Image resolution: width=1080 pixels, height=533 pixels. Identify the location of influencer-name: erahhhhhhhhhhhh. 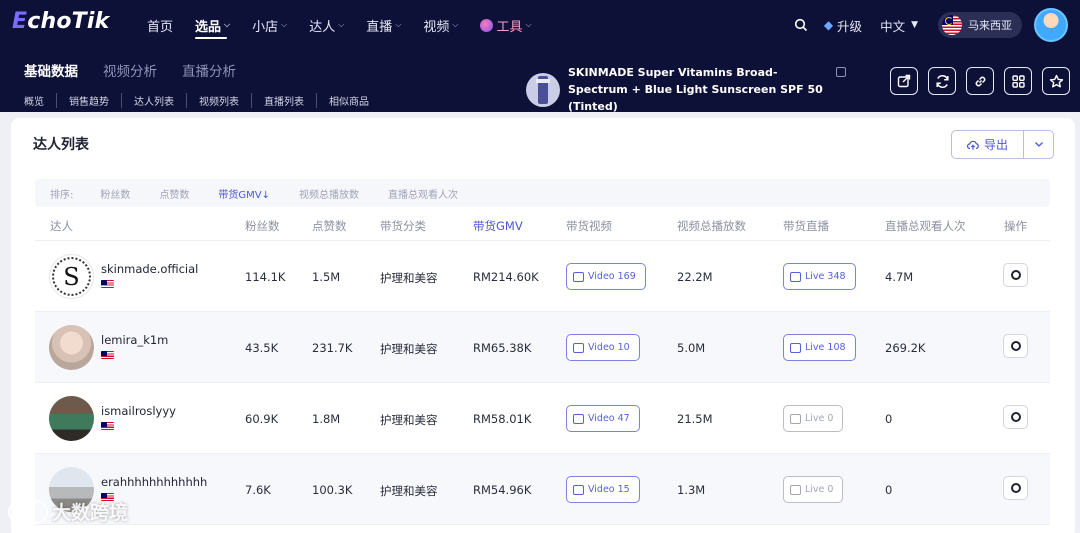
(154, 482).